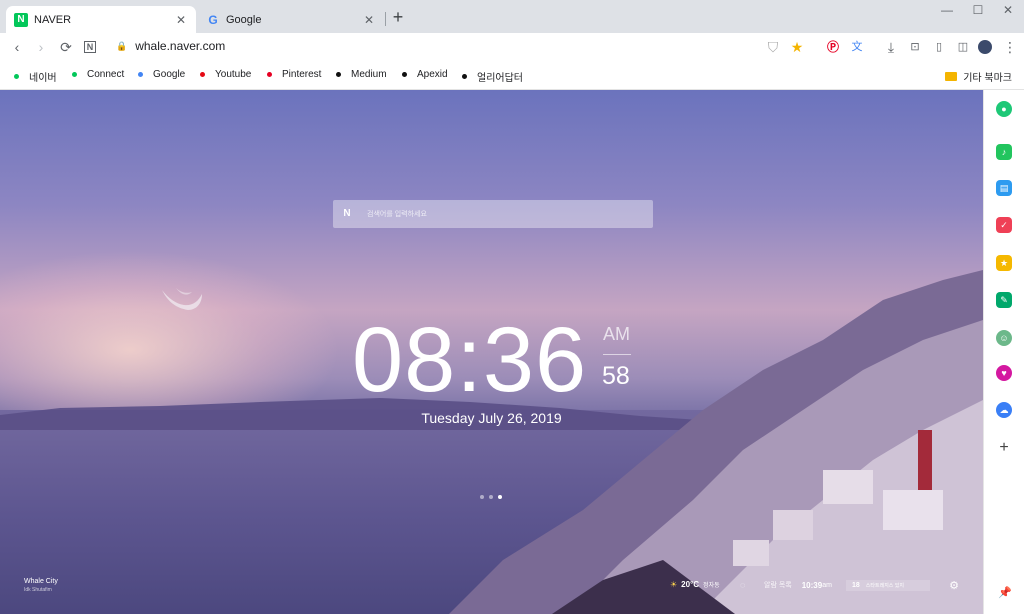  I want to click on bookmark-naver: 네이버, so click(35, 76).